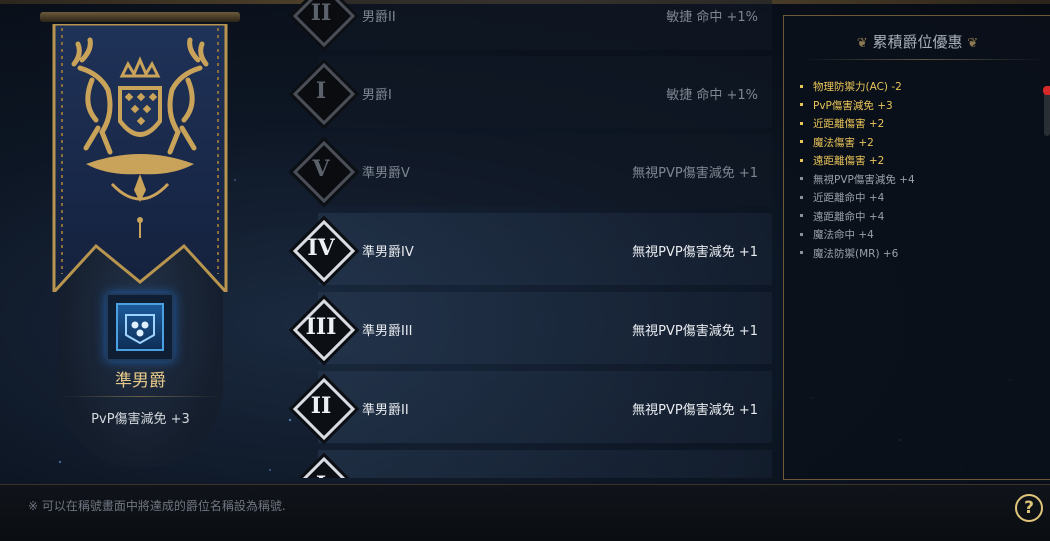 Image resolution: width=1050 pixels, height=541 pixels. What do you see at coordinates (324, 251) in the screenshot?
I see `rank-numeral-badge: IV` at bounding box center [324, 251].